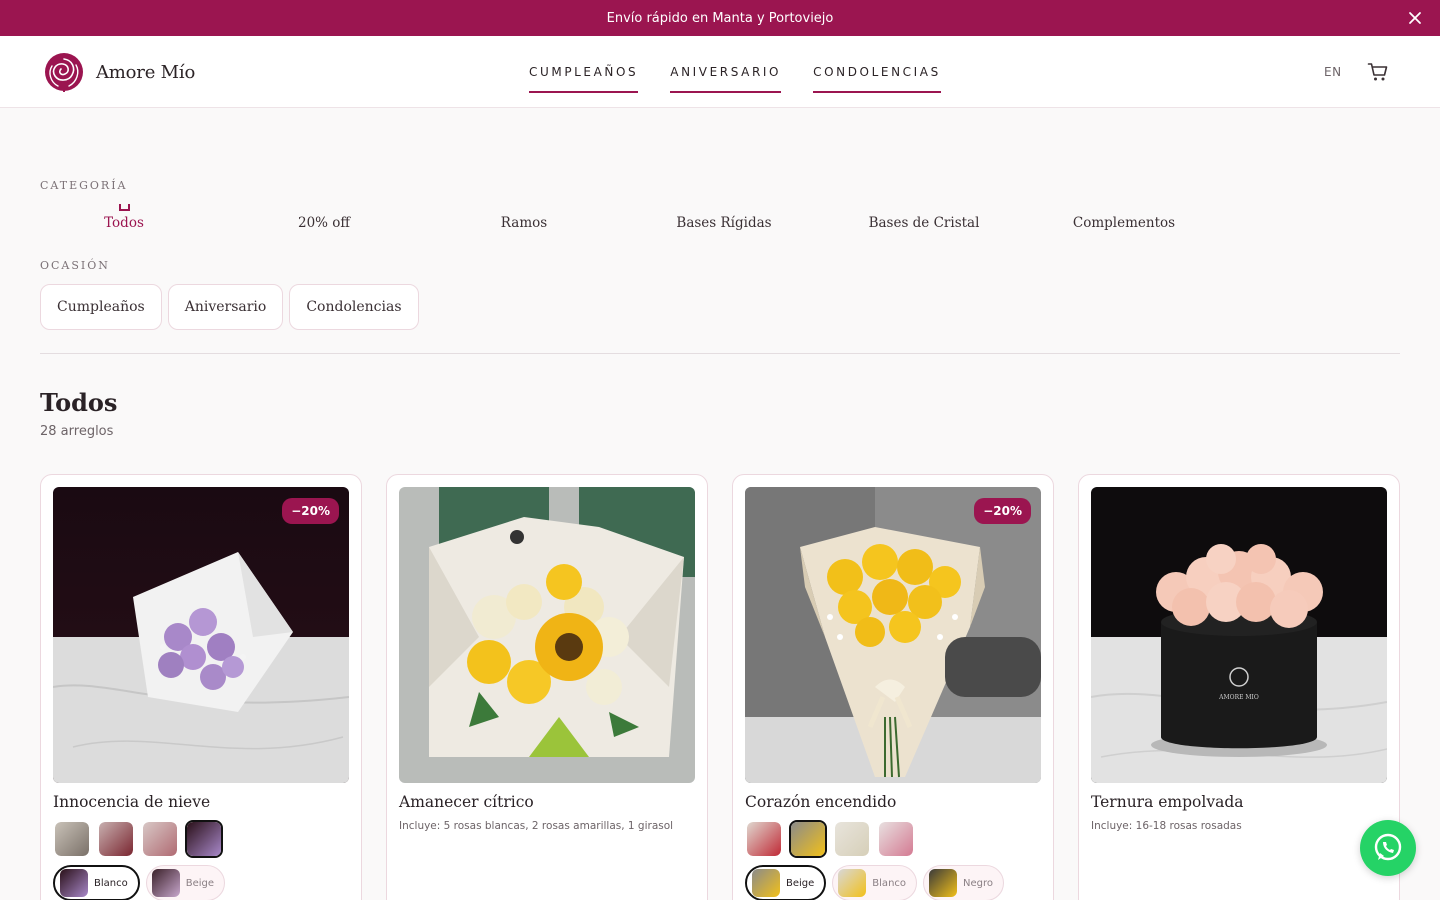 This screenshot has height=900, width=1440. I want to click on promo-text: Envío rápido en Manta y Portoviejo, so click(720, 18).